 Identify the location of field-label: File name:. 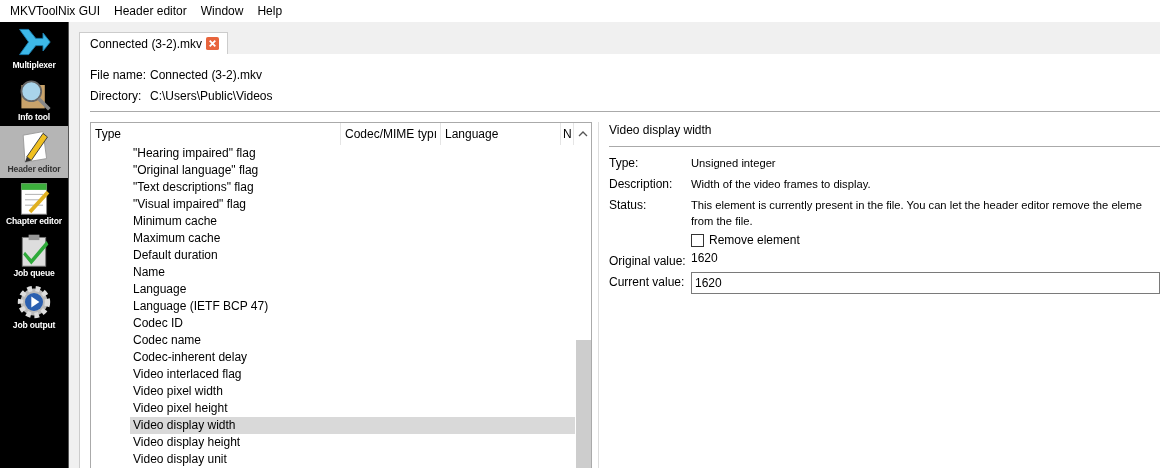
(119, 74).